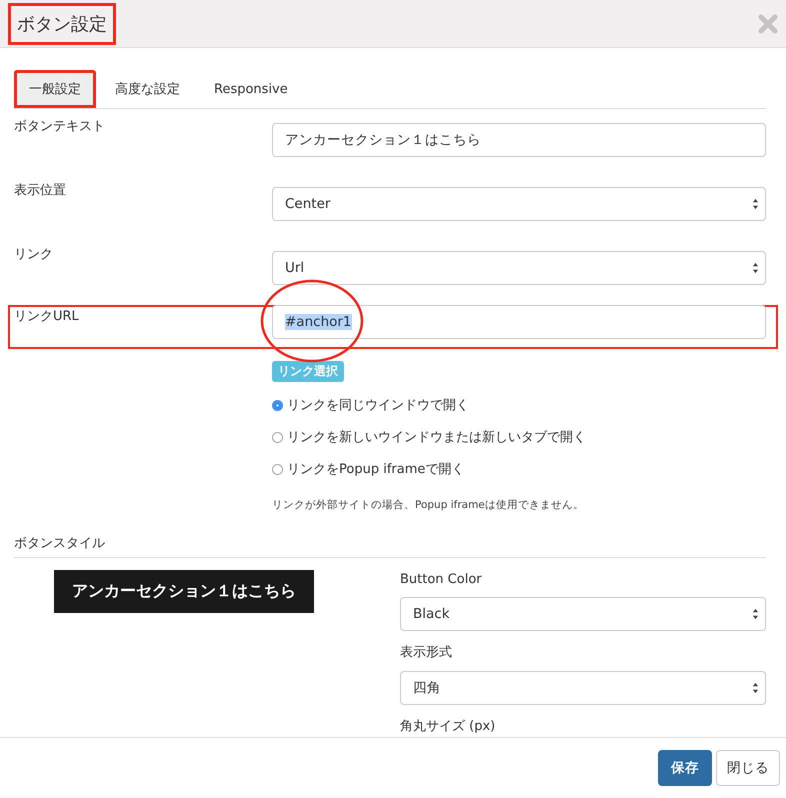  I want to click on field-label: Button Color, so click(441, 579).